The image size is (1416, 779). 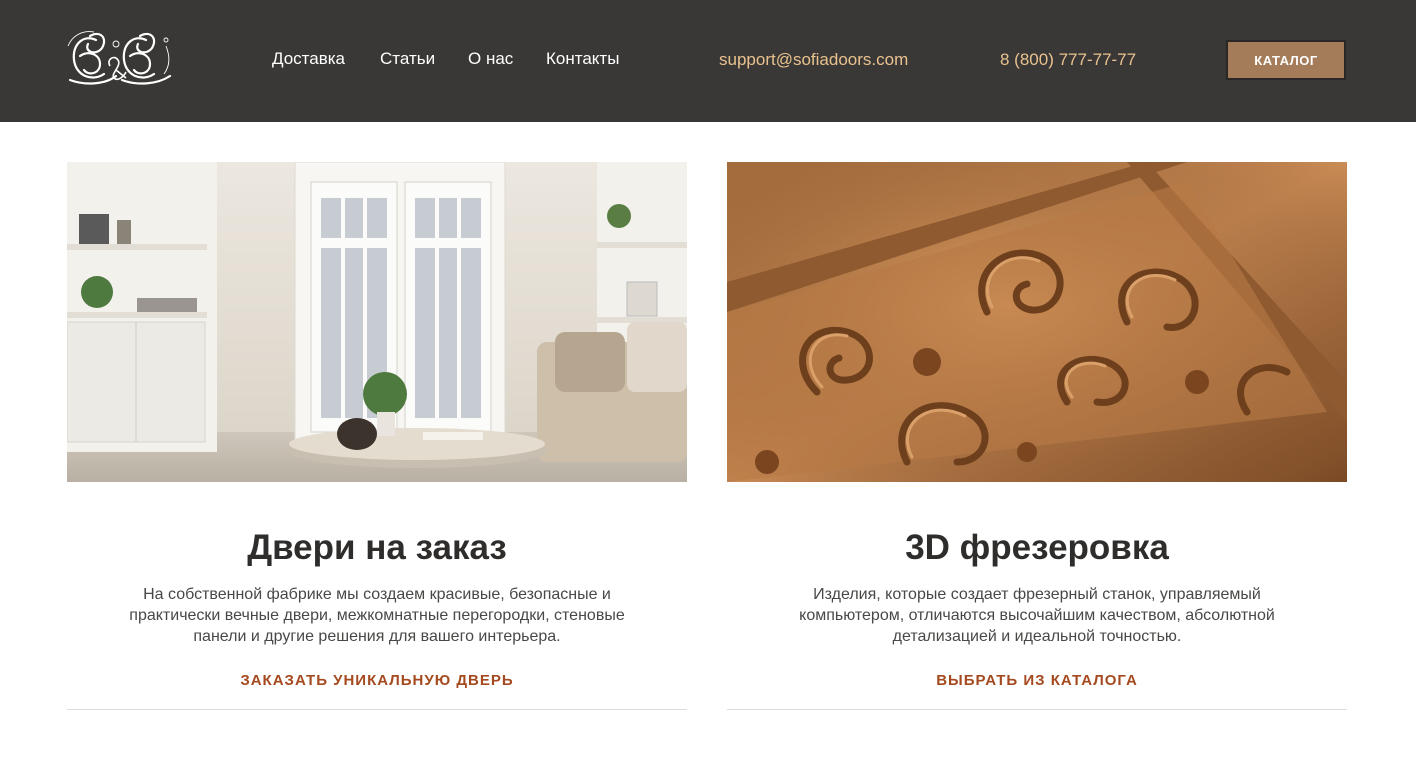 I want to click on nav-delivery: Доставка, so click(x=308, y=59).